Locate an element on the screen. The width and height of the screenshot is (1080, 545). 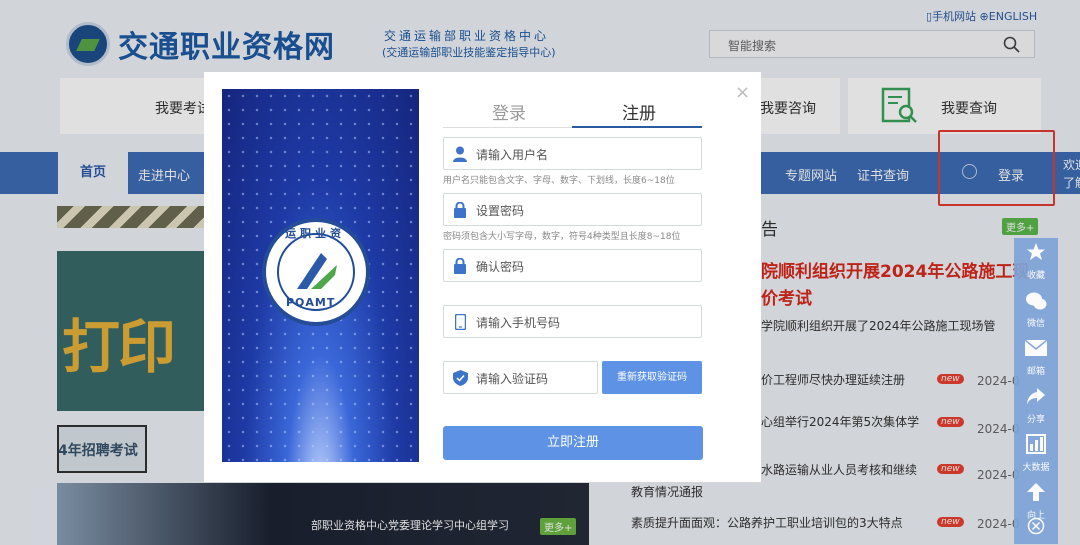
side-label: 微信 is located at coordinates (1035, 324).